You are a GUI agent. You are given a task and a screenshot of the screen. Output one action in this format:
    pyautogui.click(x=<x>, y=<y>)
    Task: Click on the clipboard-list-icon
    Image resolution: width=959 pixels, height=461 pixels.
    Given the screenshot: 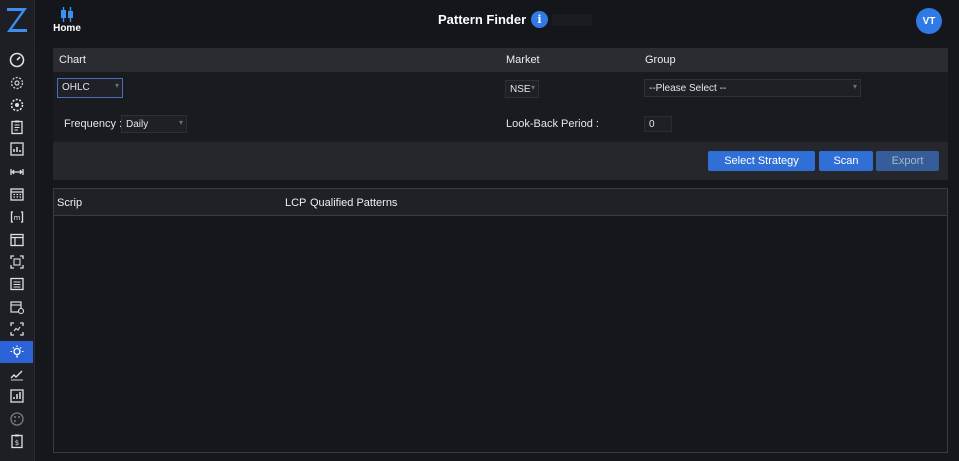 What is the action you would take?
    pyautogui.click(x=16, y=127)
    